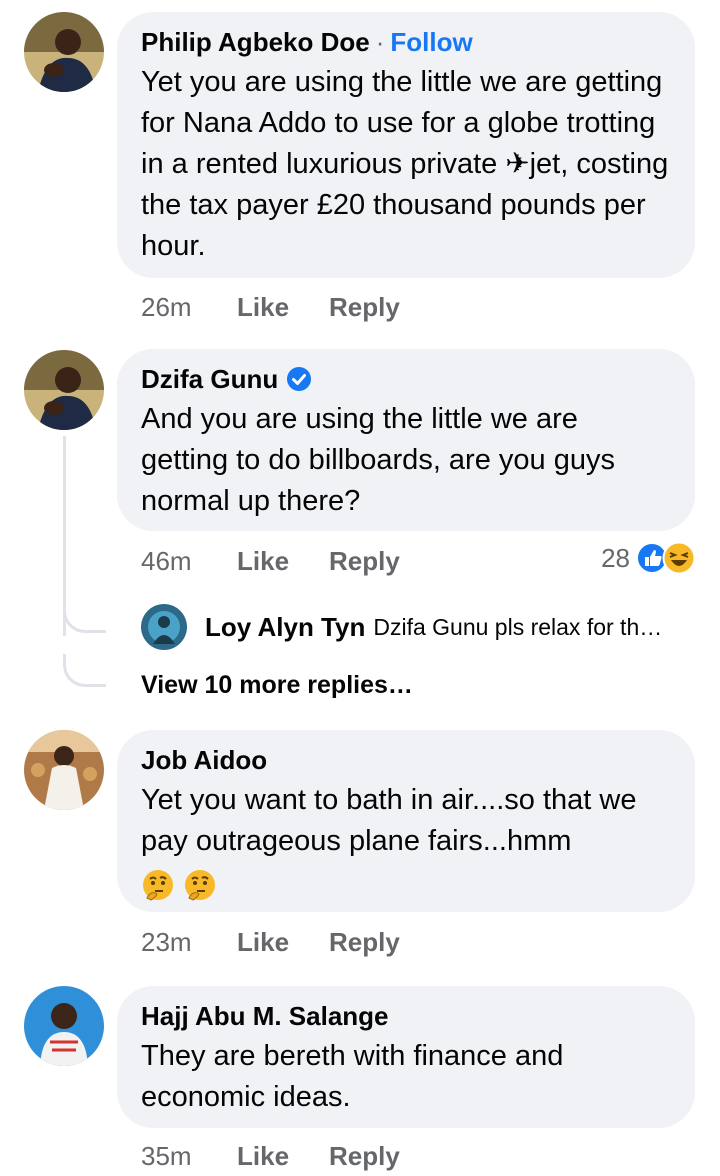 The image size is (720, 1176). Describe the element at coordinates (189, 1156) in the screenshot. I see `comment-time: 35m` at that location.